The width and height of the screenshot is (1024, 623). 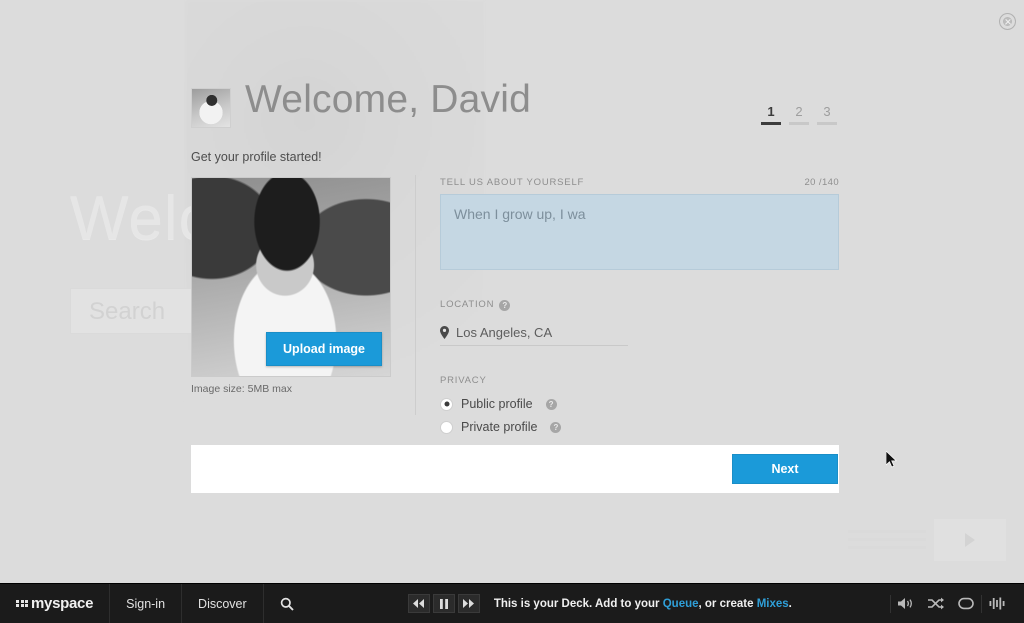 I want to click on myspace-logo: myspace, so click(x=55, y=603).